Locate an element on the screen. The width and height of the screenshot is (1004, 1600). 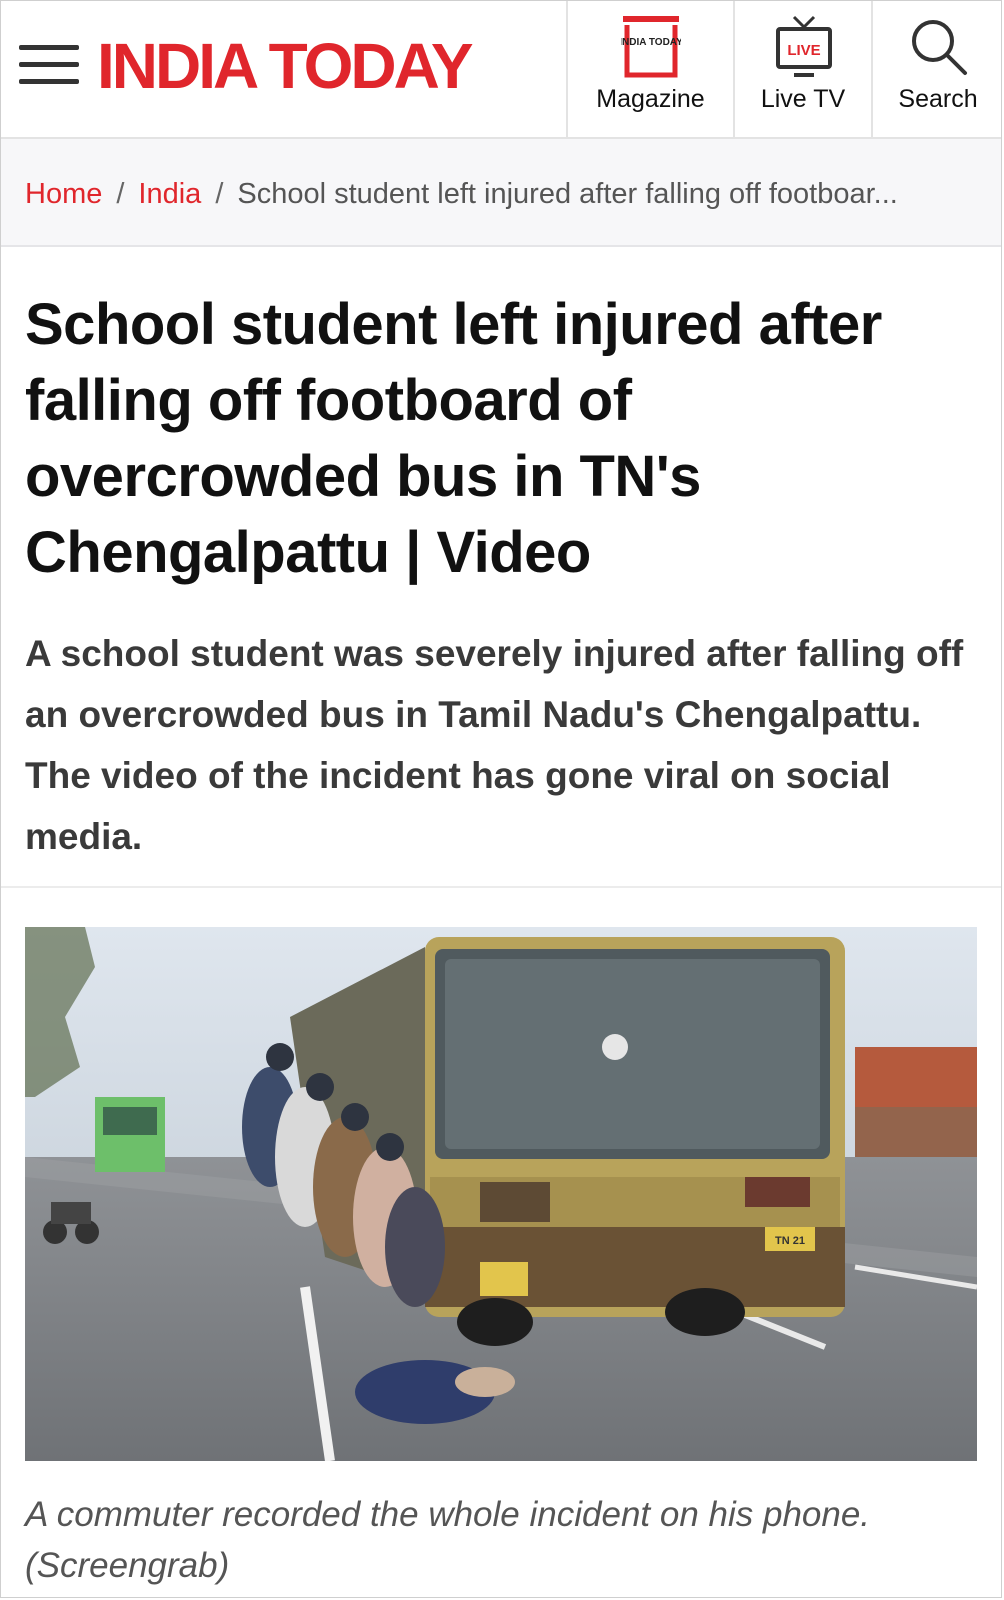
live-tv-icon: LIVE is located at coordinates (804, 46).